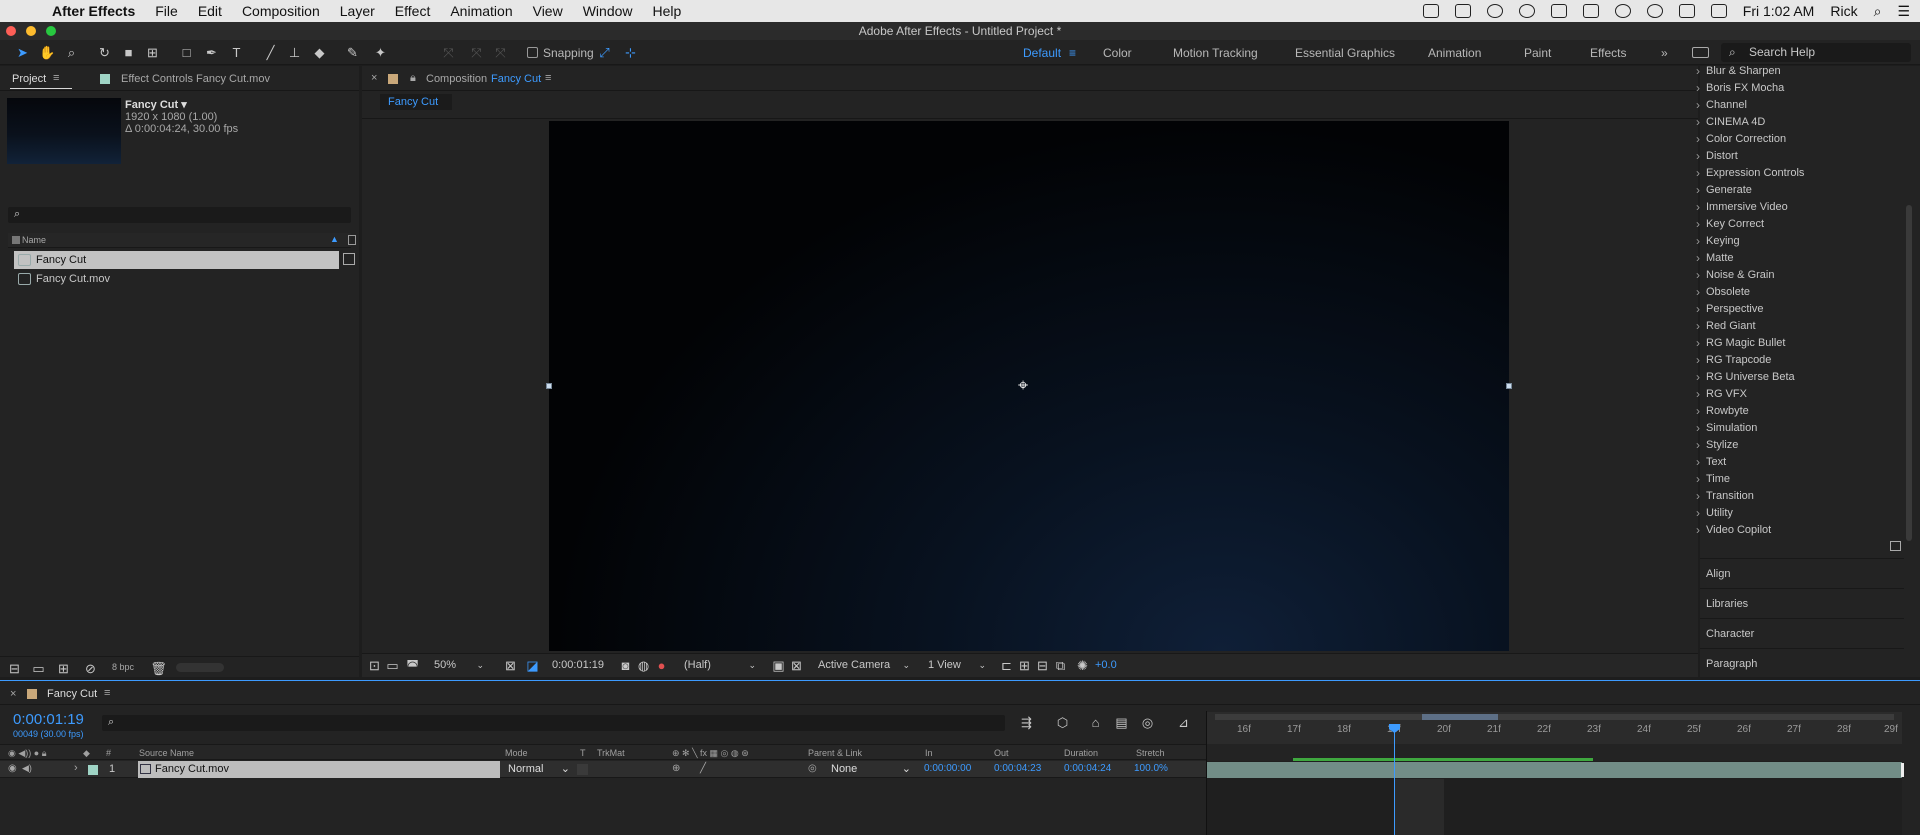  I want to click on resolution-select: (Half) ⌄, so click(720, 665).